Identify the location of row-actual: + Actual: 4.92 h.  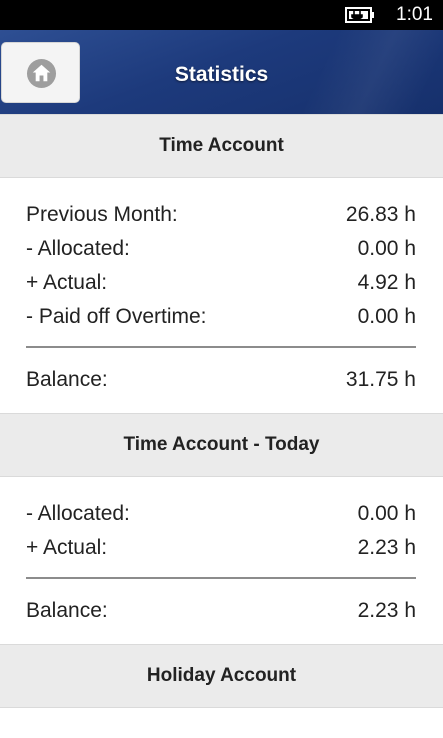
(221, 283).